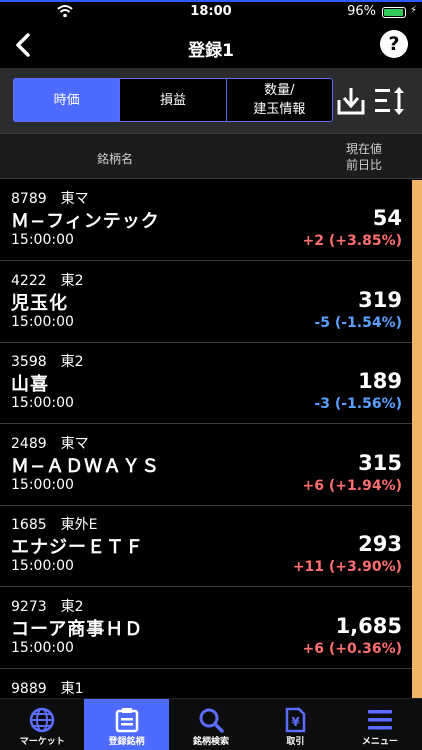 This screenshot has width=422, height=750. What do you see at coordinates (211, 720) in the screenshot?
I see `search-icon` at bounding box center [211, 720].